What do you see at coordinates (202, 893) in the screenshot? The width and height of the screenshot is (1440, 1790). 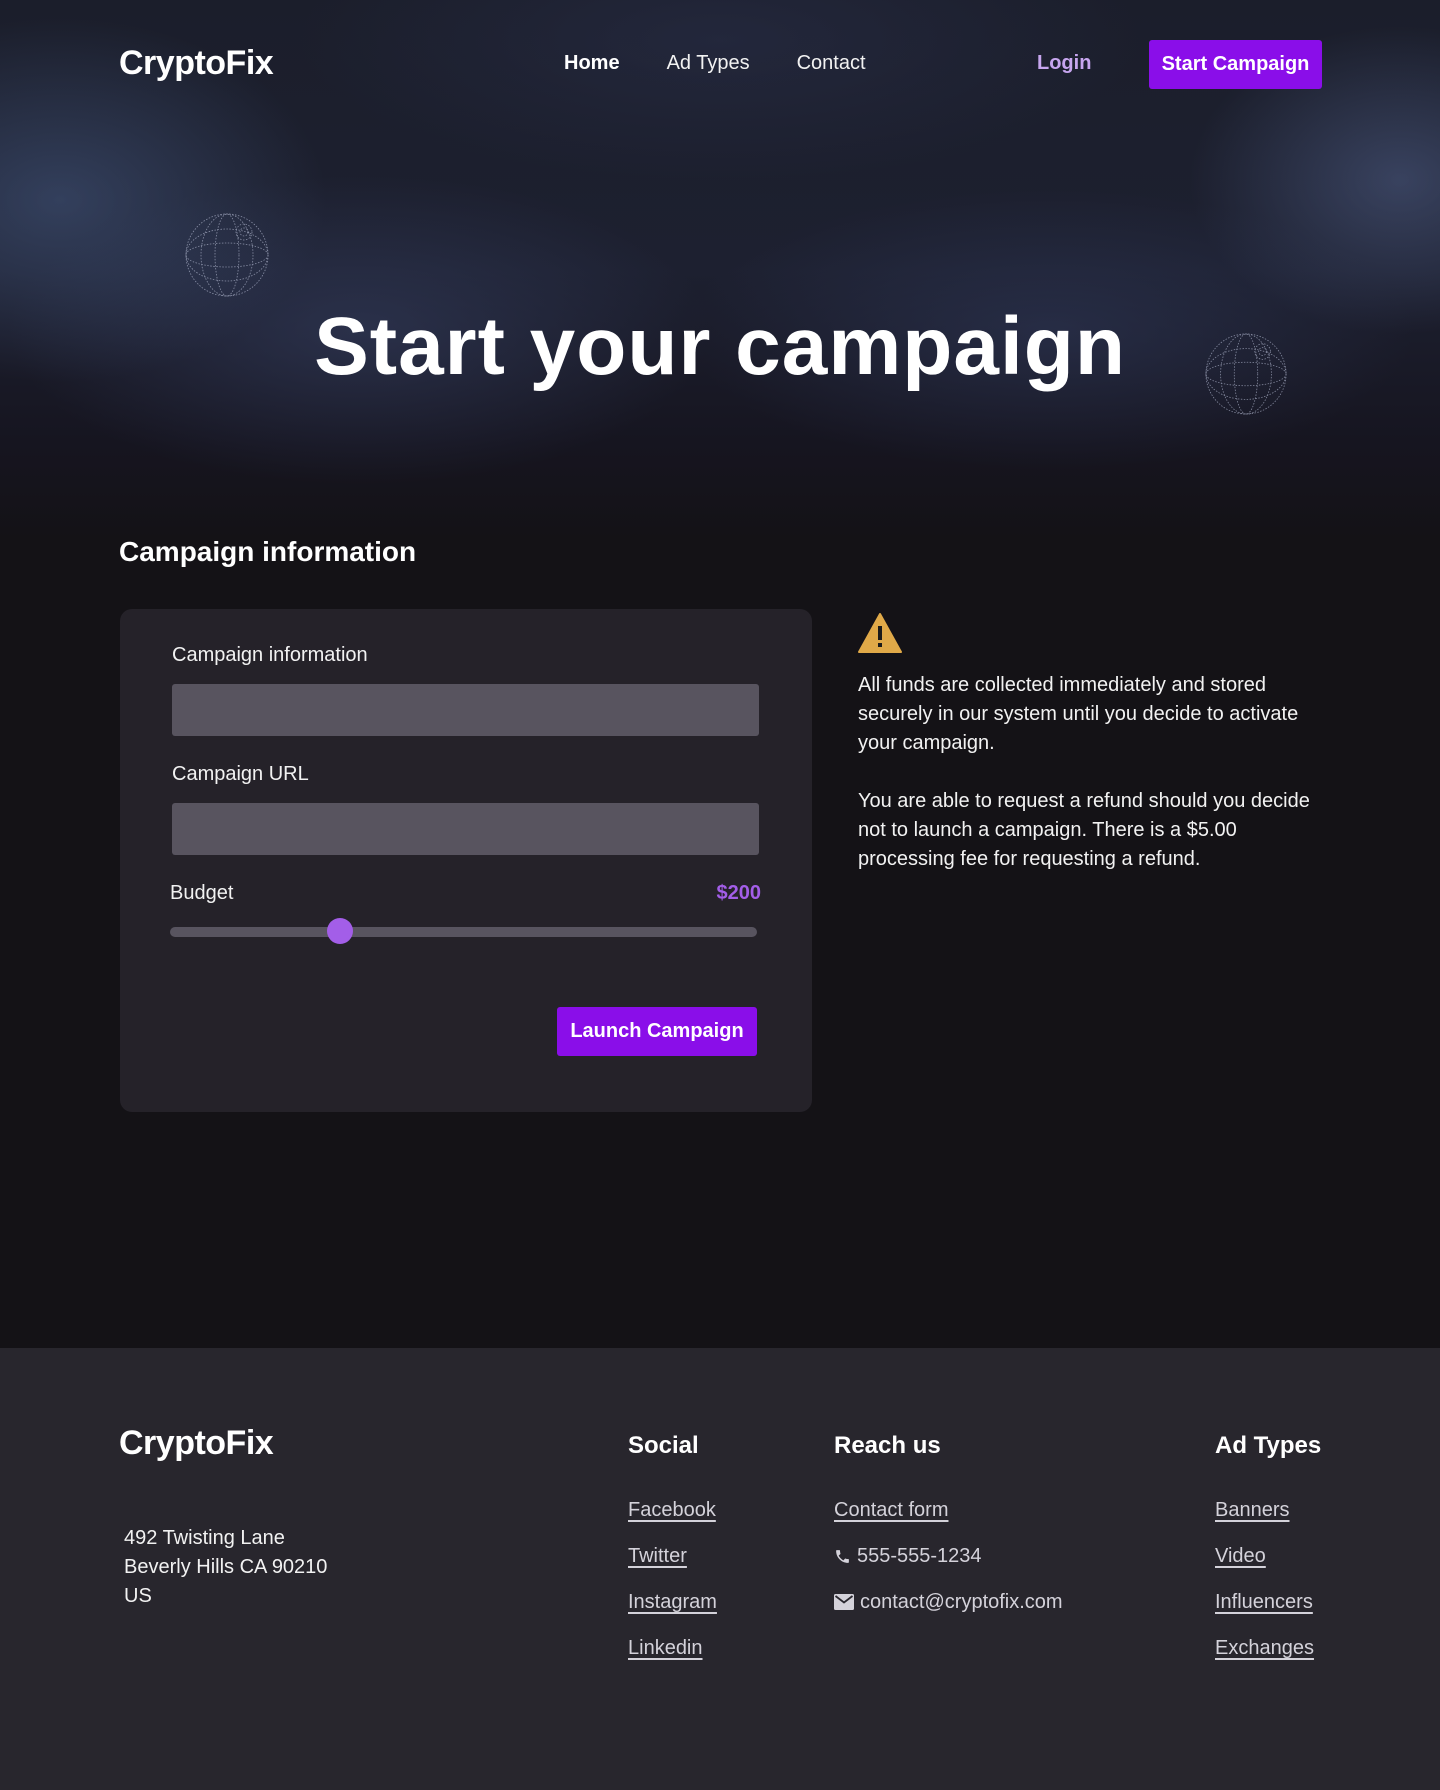 I see `budget-label: Budget` at bounding box center [202, 893].